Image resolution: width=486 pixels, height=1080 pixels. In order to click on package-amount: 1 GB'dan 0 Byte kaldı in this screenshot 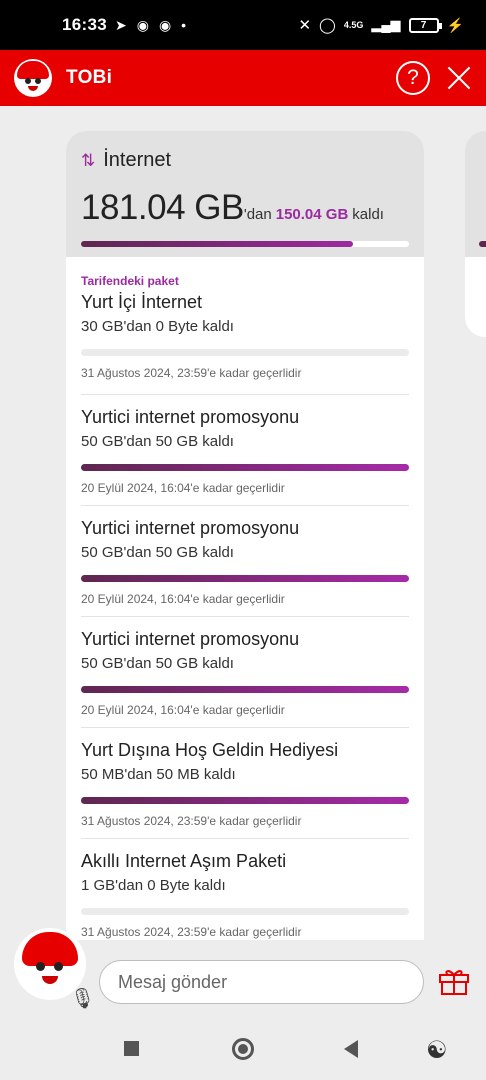, I will do `click(153, 885)`.